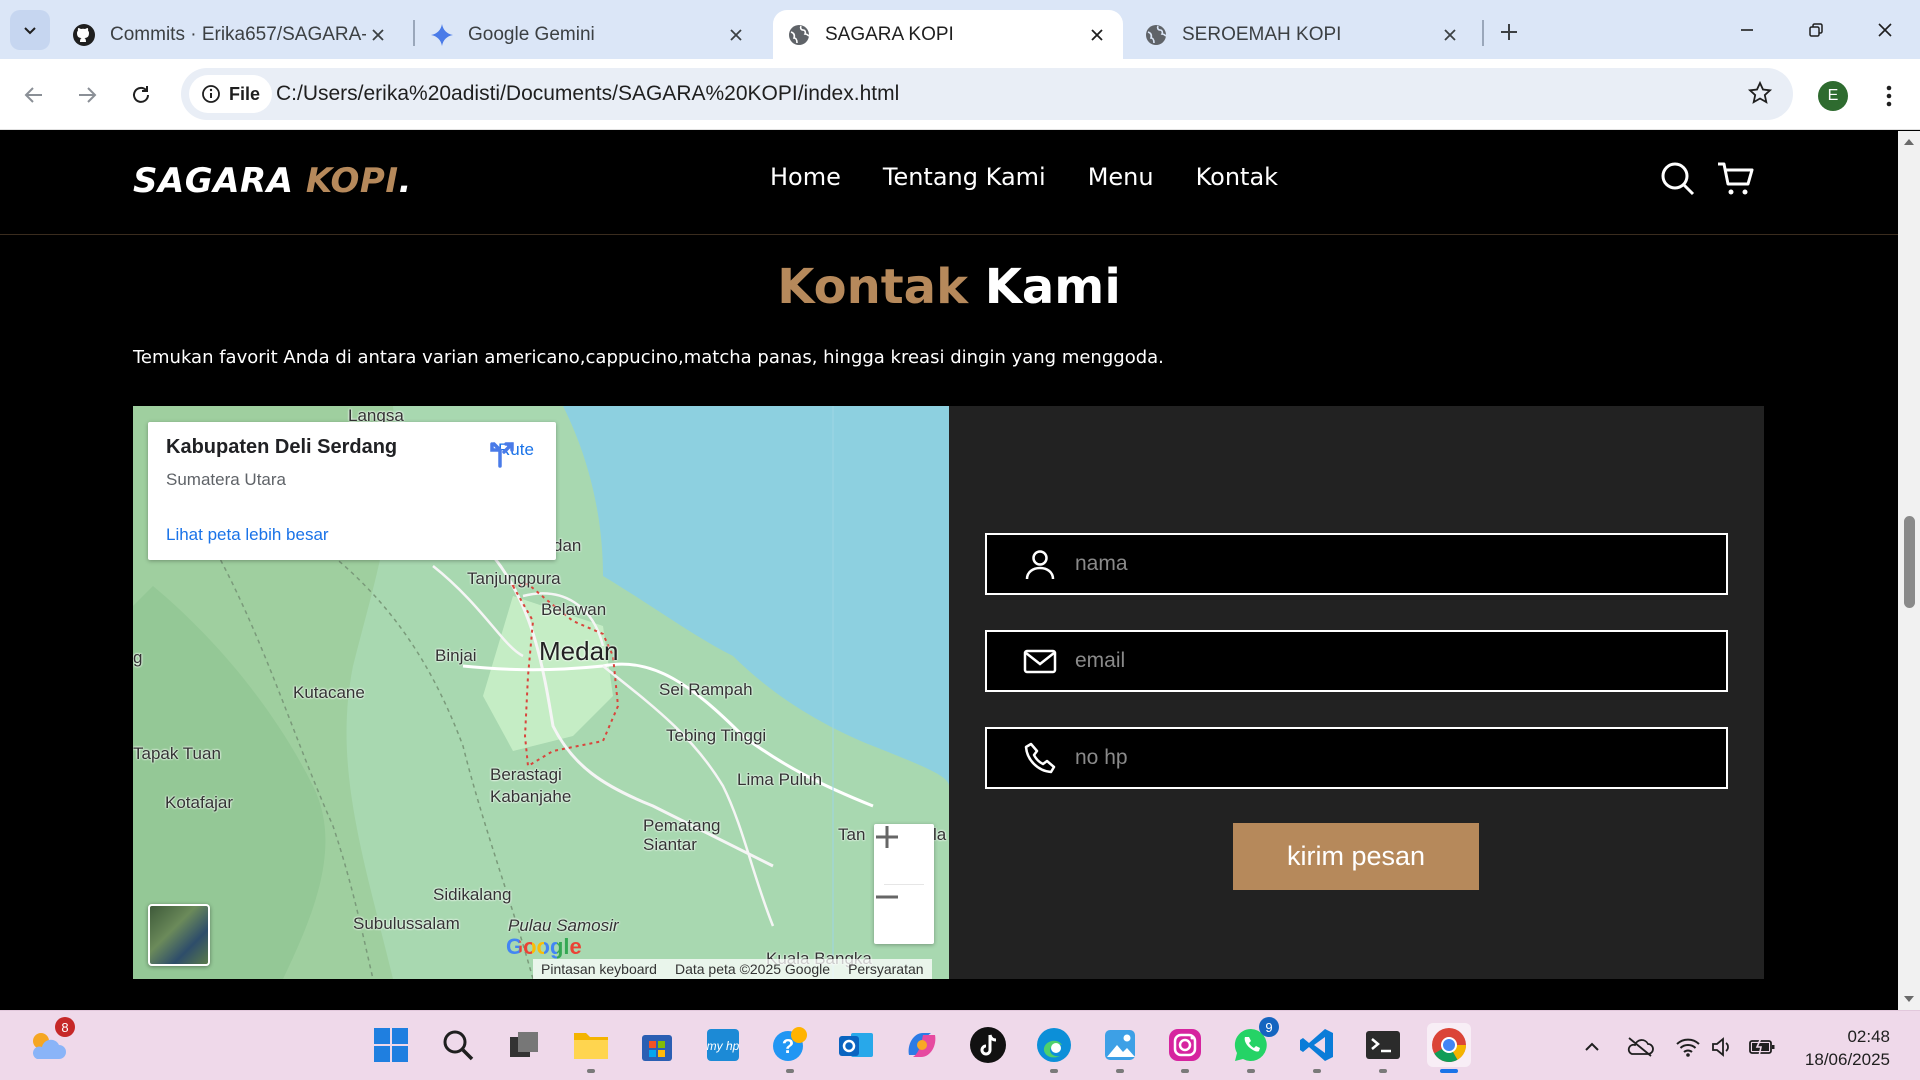 The height and width of the screenshot is (1080, 1920). I want to click on taskbar-instagram, so click(1185, 1048).